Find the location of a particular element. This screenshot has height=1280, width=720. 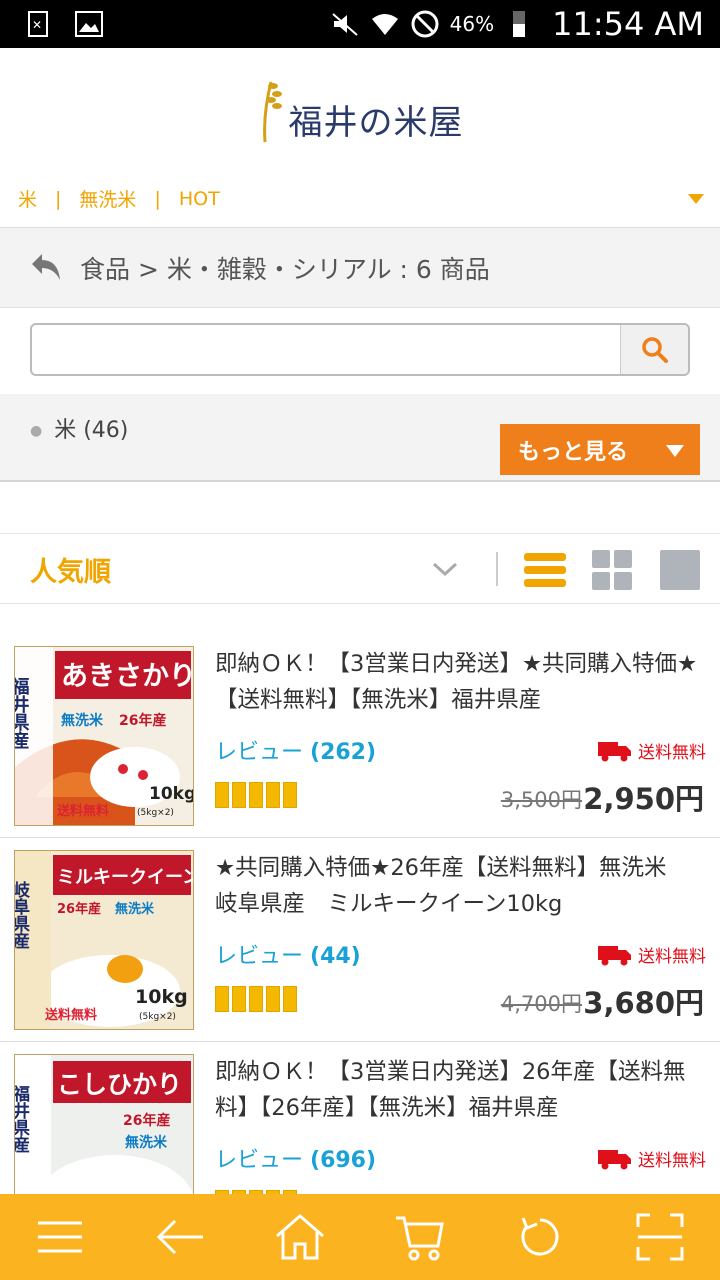

product-image: 福井県産 あきさかり 無洗米 26年産 10kg (5kg×2) 送料無料 is located at coordinates (104, 736).